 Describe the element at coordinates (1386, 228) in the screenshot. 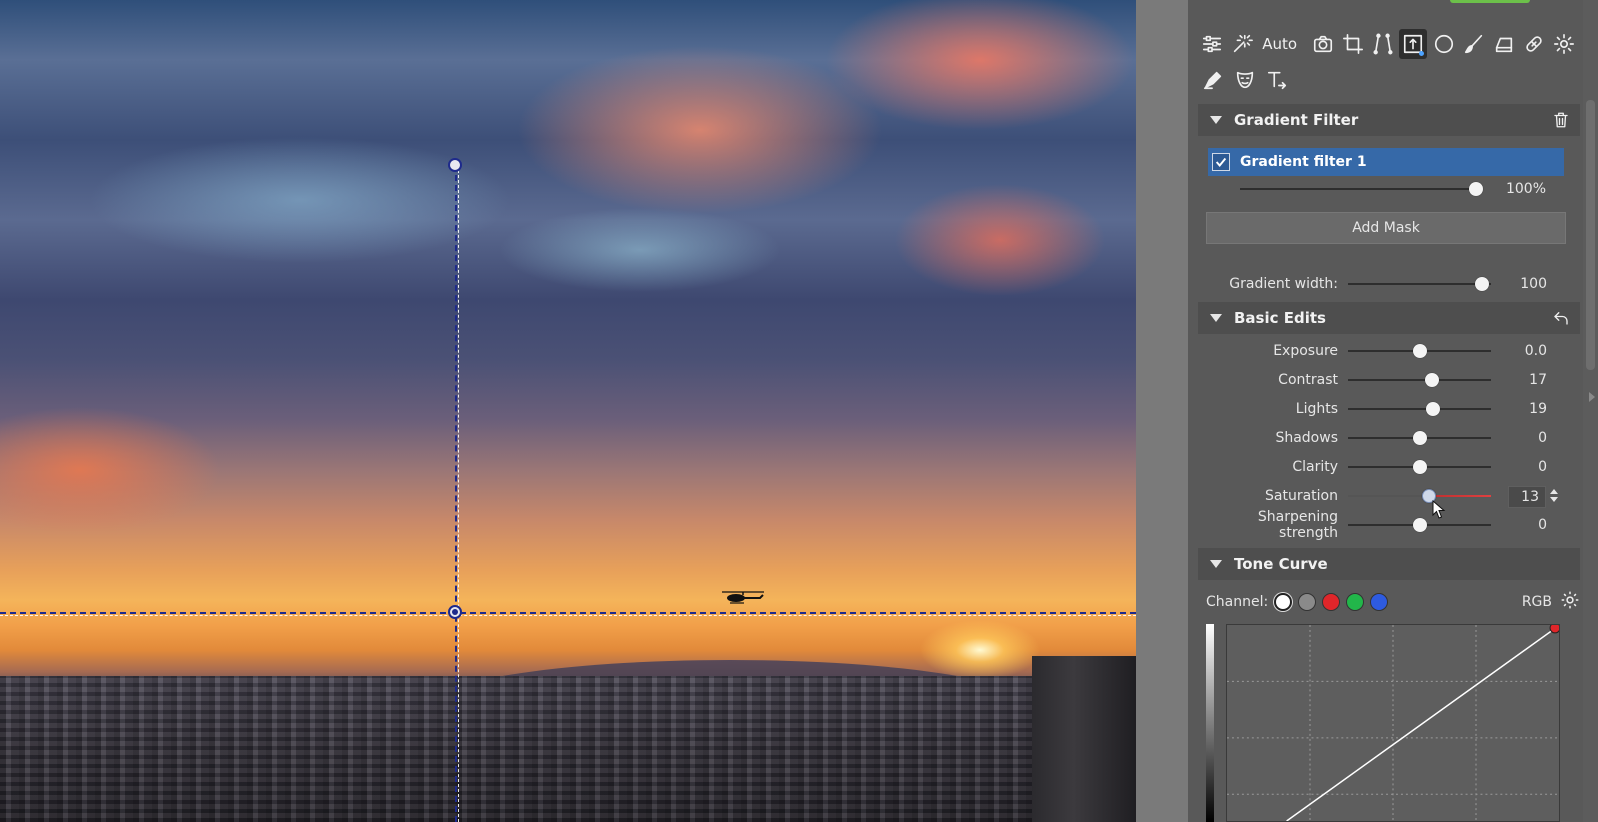

I see `add-mask-button: Add Mask` at that location.